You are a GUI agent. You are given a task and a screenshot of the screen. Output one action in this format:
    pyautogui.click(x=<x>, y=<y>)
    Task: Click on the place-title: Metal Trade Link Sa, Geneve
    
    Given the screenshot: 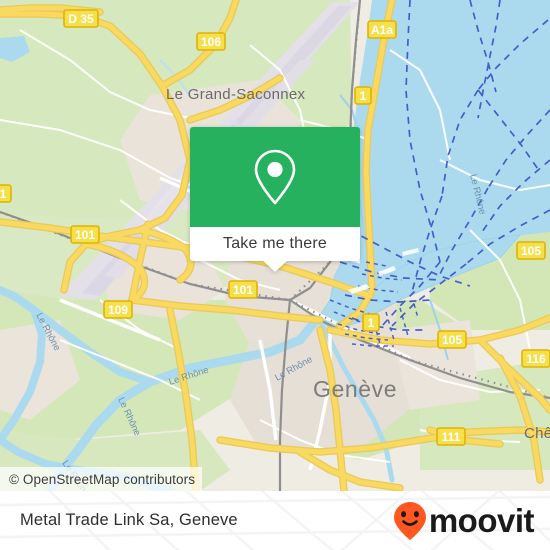 What is the action you would take?
    pyautogui.click(x=129, y=520)
    